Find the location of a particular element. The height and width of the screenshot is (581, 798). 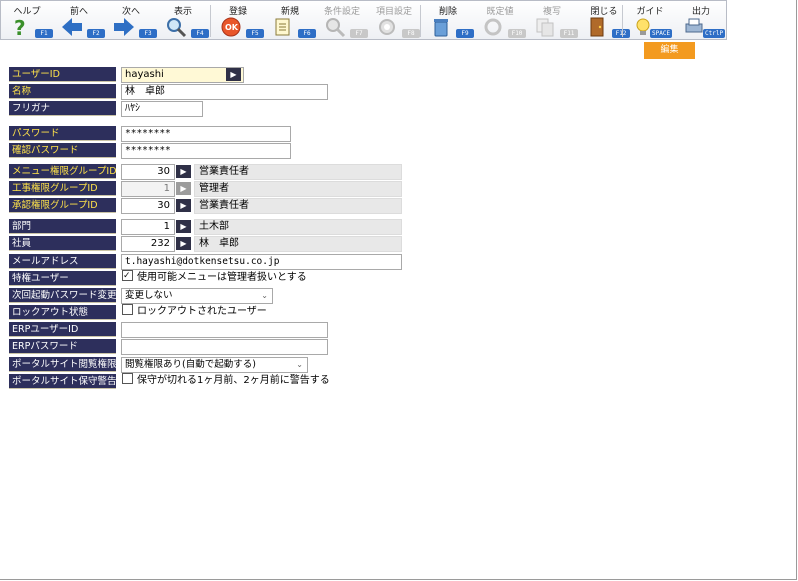

portal-view-label: ポータルサイト閲覧権限 is located at coordinates (62, 364).